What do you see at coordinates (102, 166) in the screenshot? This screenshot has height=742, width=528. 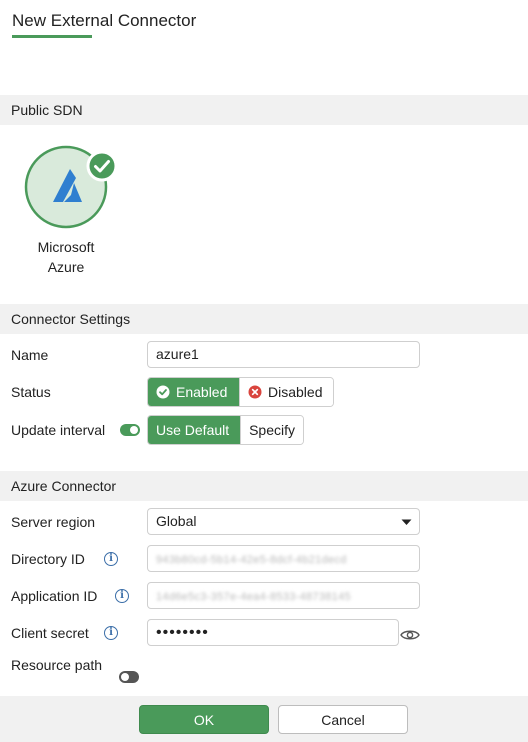 I see `selected-check-icon` at bounding box center [102, 166].